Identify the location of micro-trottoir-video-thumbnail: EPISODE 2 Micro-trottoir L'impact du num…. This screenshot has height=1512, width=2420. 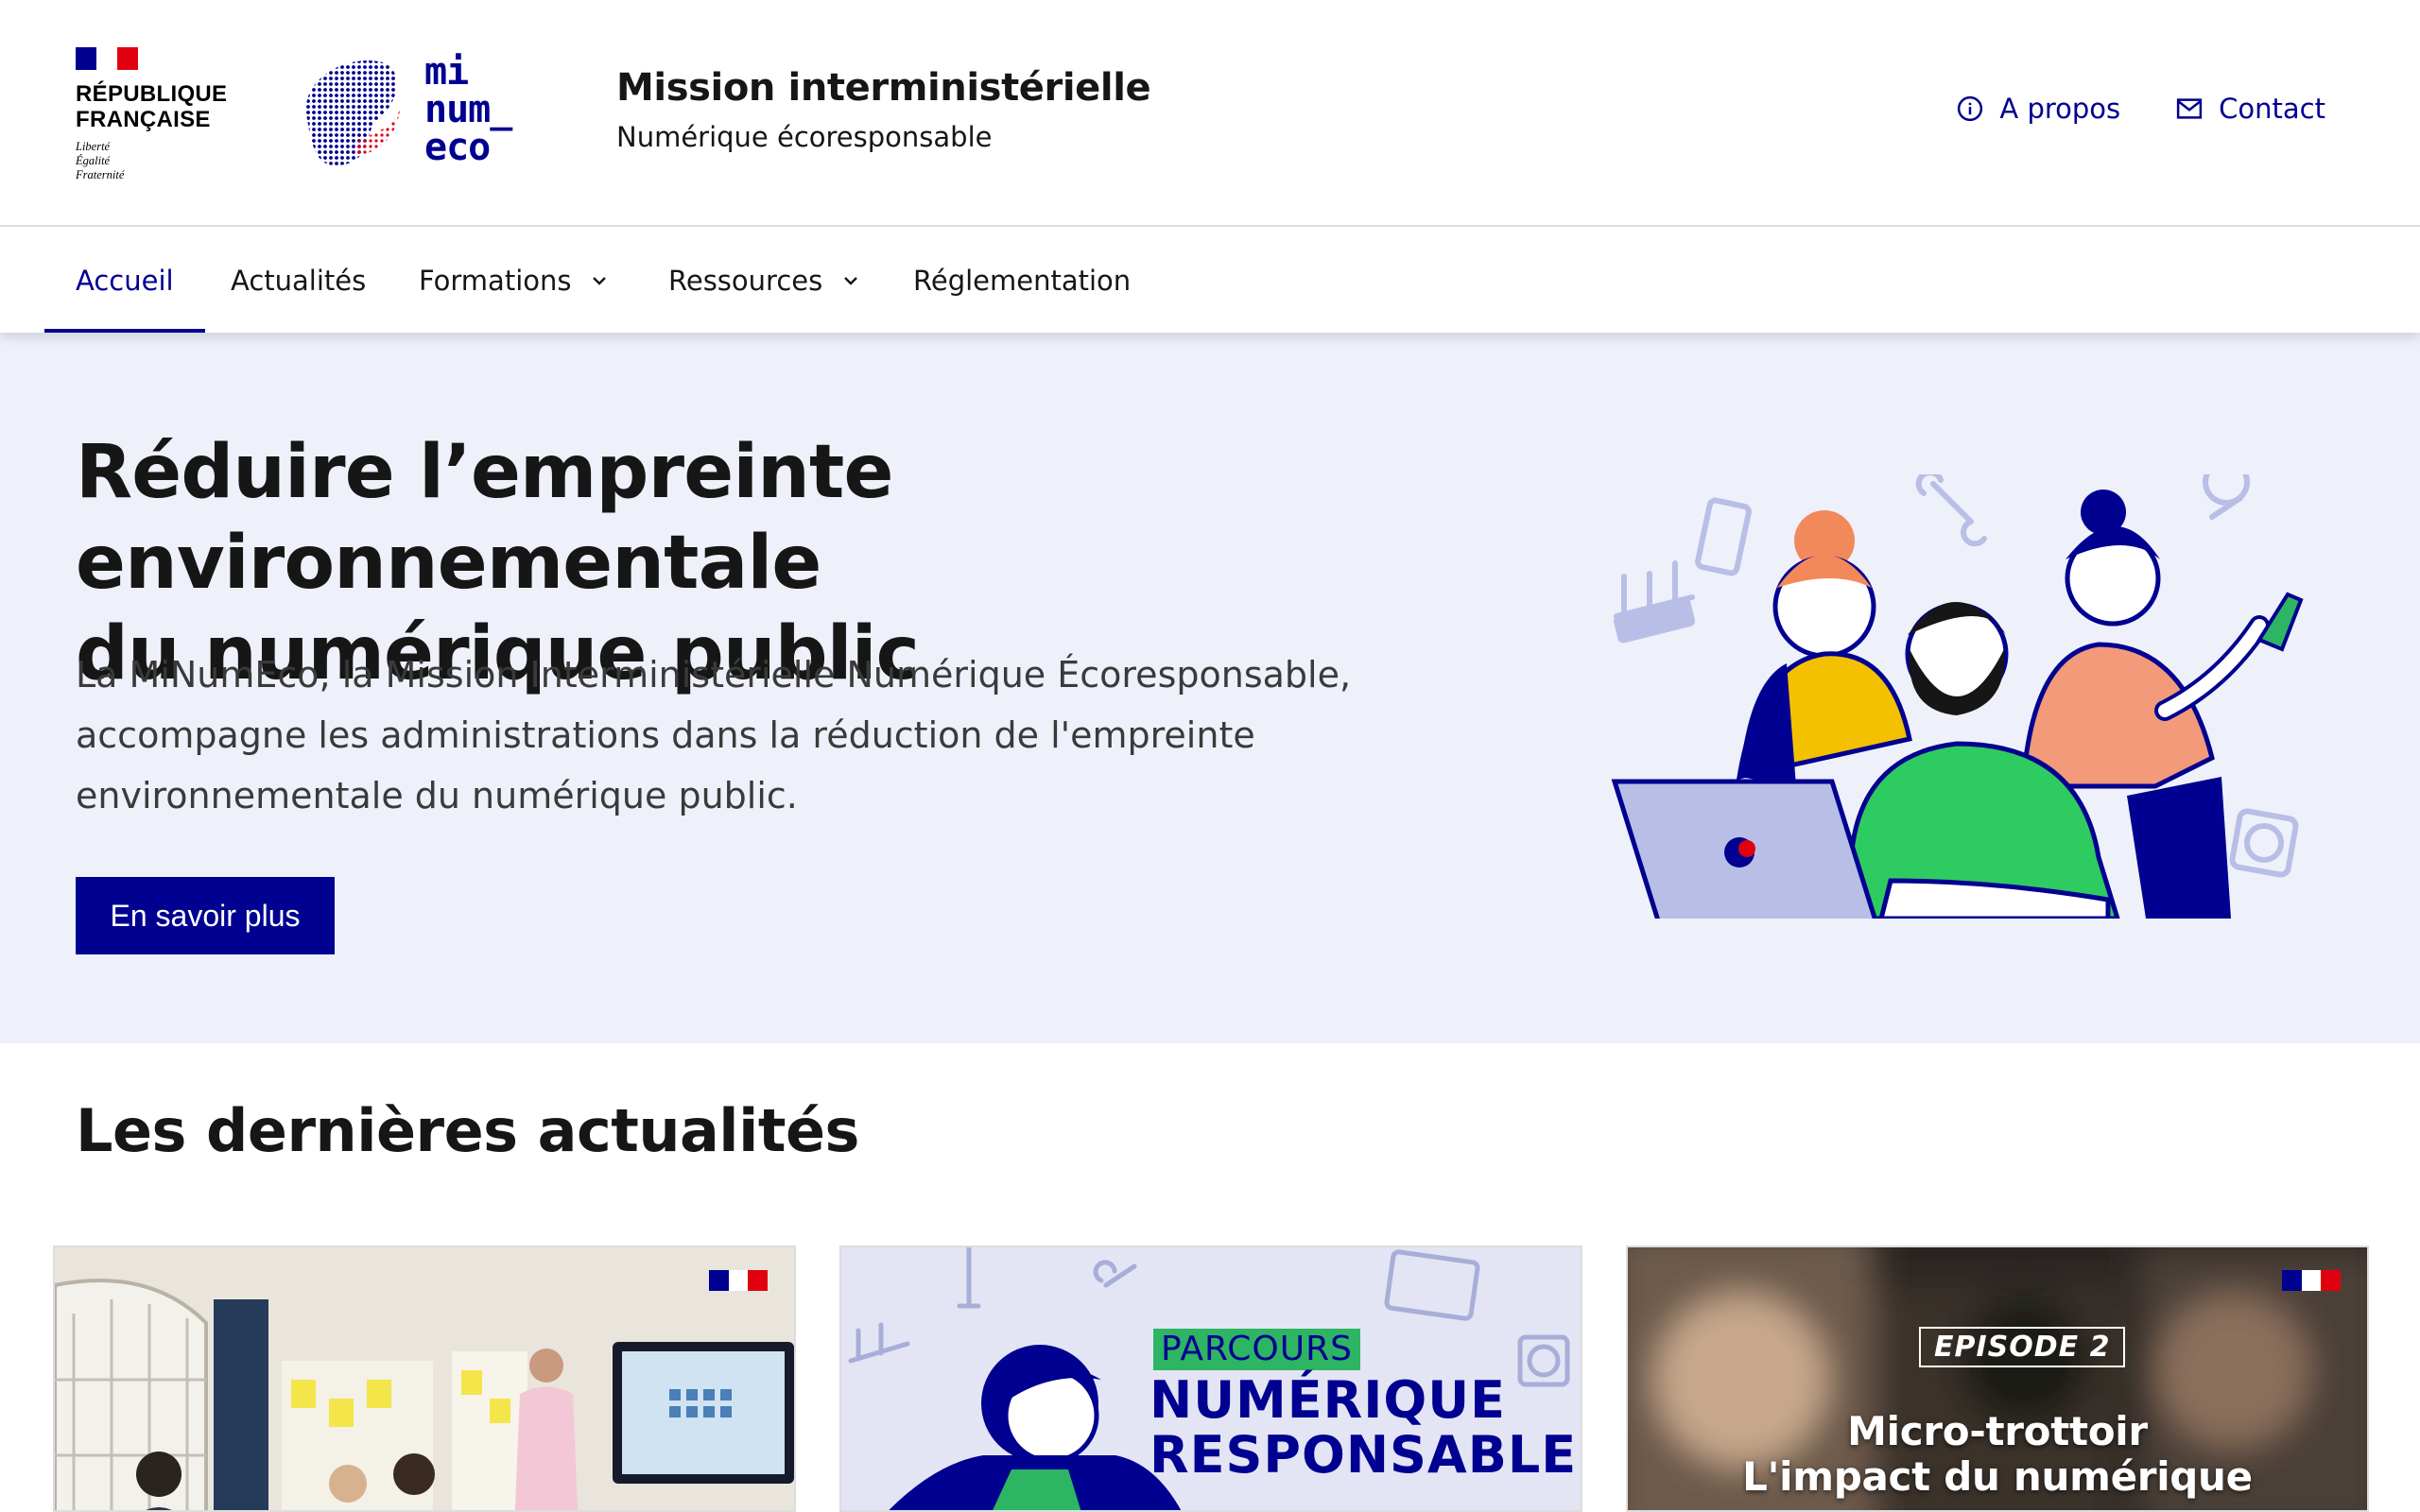
(1998, 1378).